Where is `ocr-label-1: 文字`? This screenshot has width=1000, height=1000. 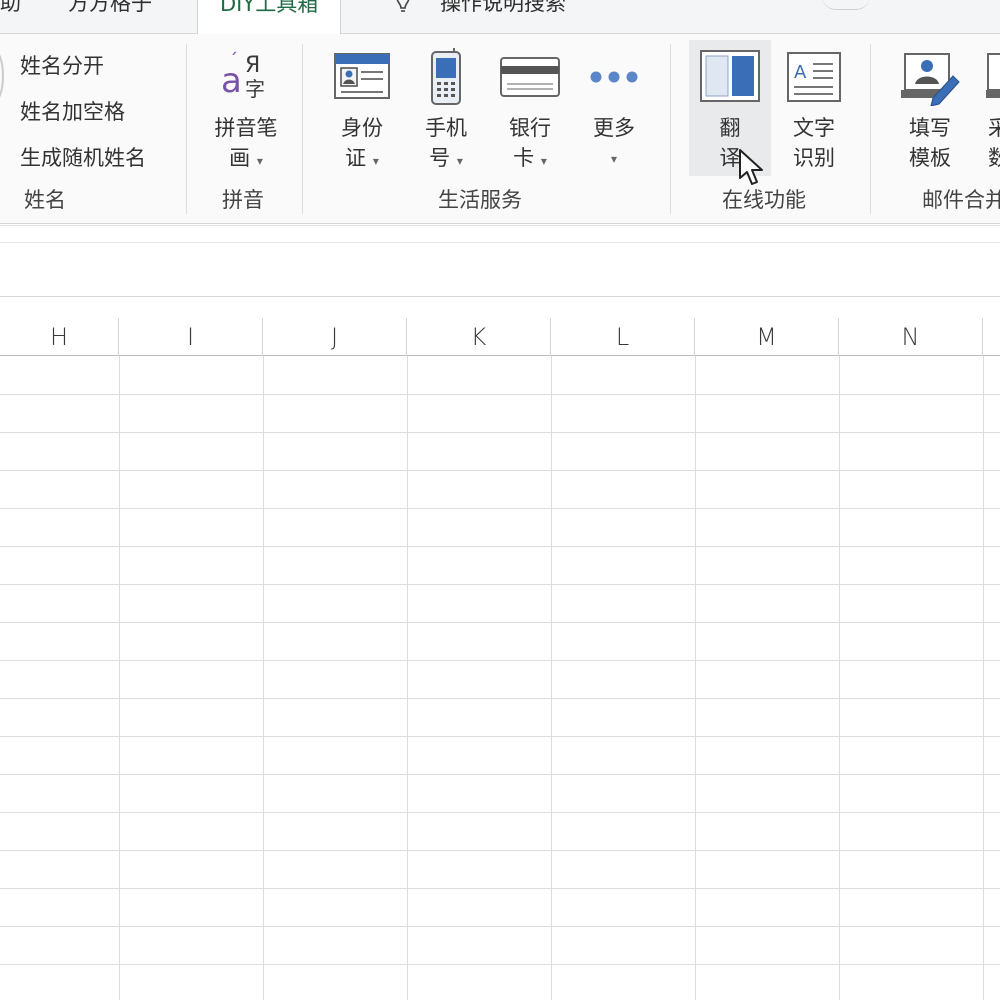 ocr-label-1: 文字 is located at coordinates (814, 128).